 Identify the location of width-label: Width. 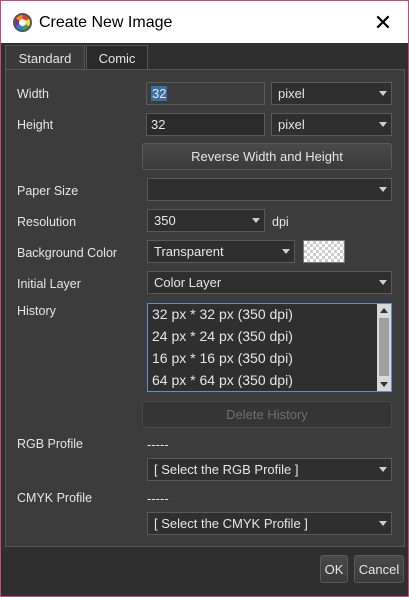
(33, 94).